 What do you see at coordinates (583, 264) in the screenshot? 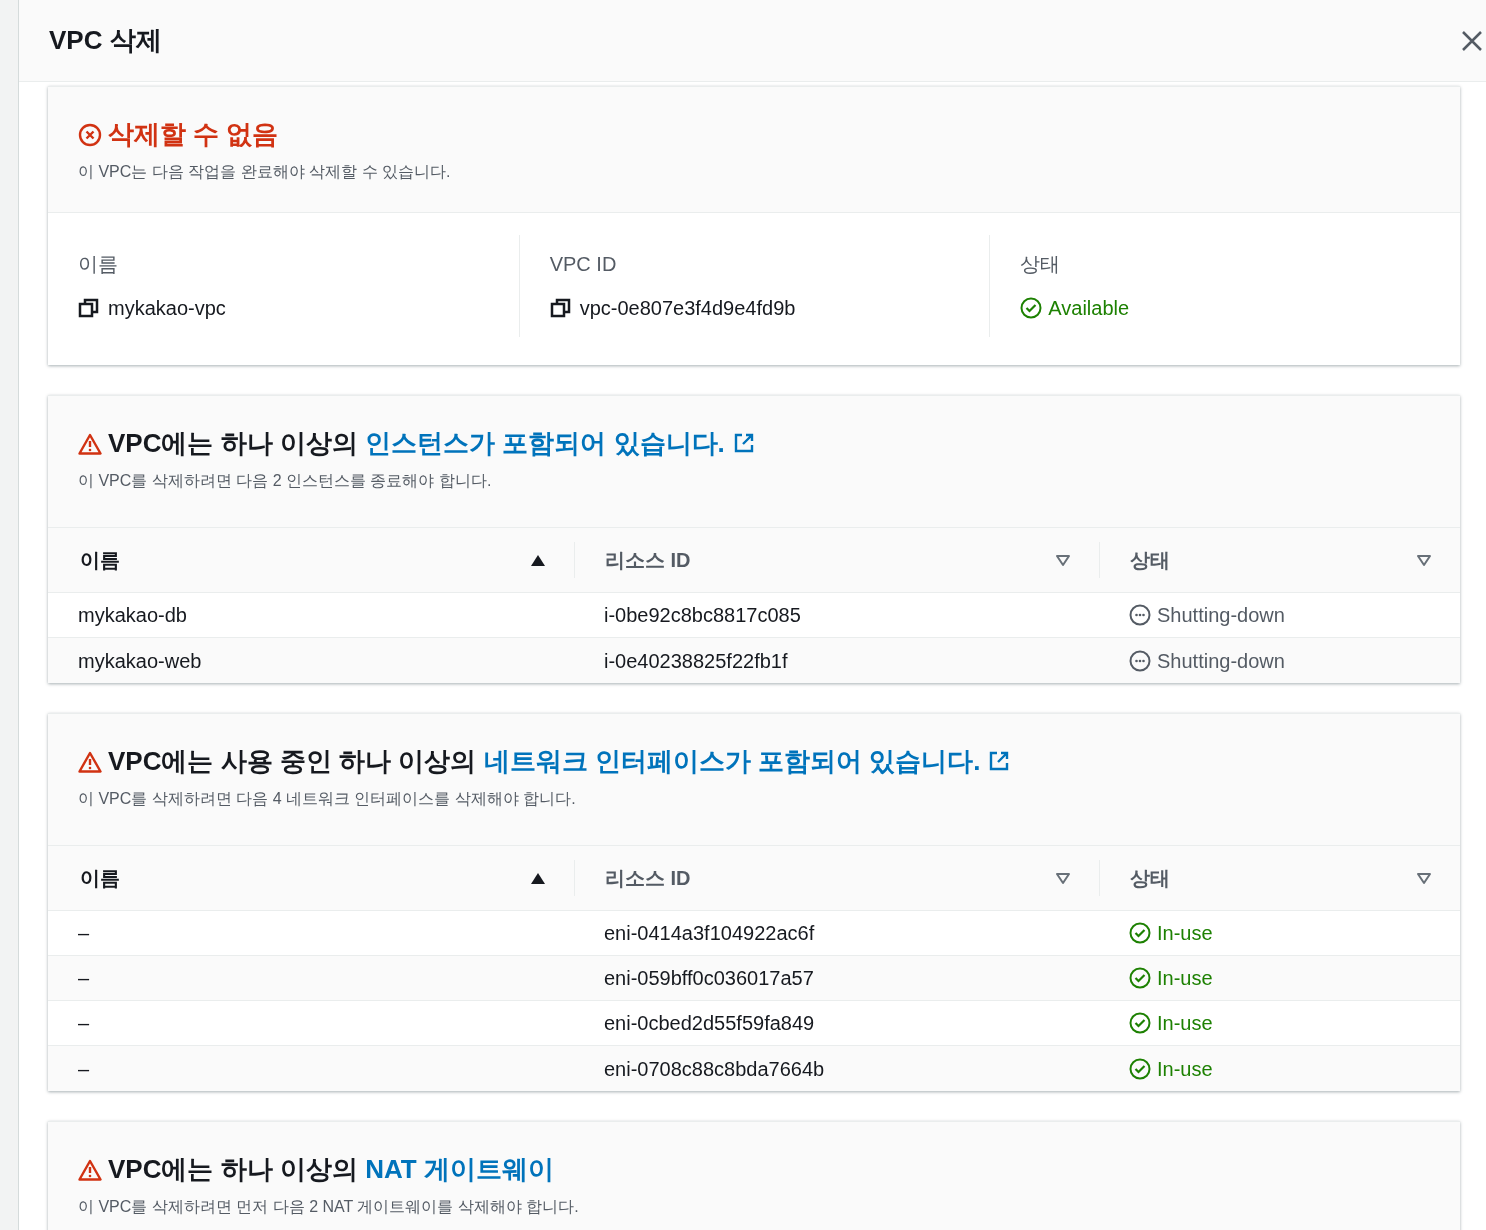
I see `detail-label: VPC ID` at bounding box center [583, 264].